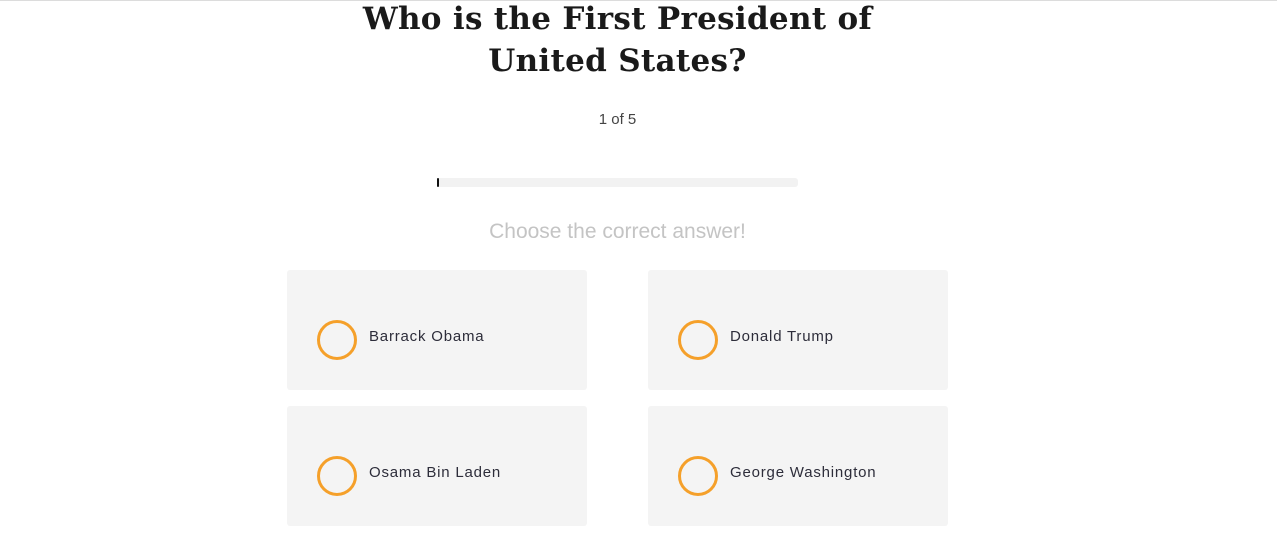 This screenshot has width=1277, height=547. Describe the element at coordinates (435, 472) in the screenshot. I see `answer-option-label: Osama Bin Laden` at that location.